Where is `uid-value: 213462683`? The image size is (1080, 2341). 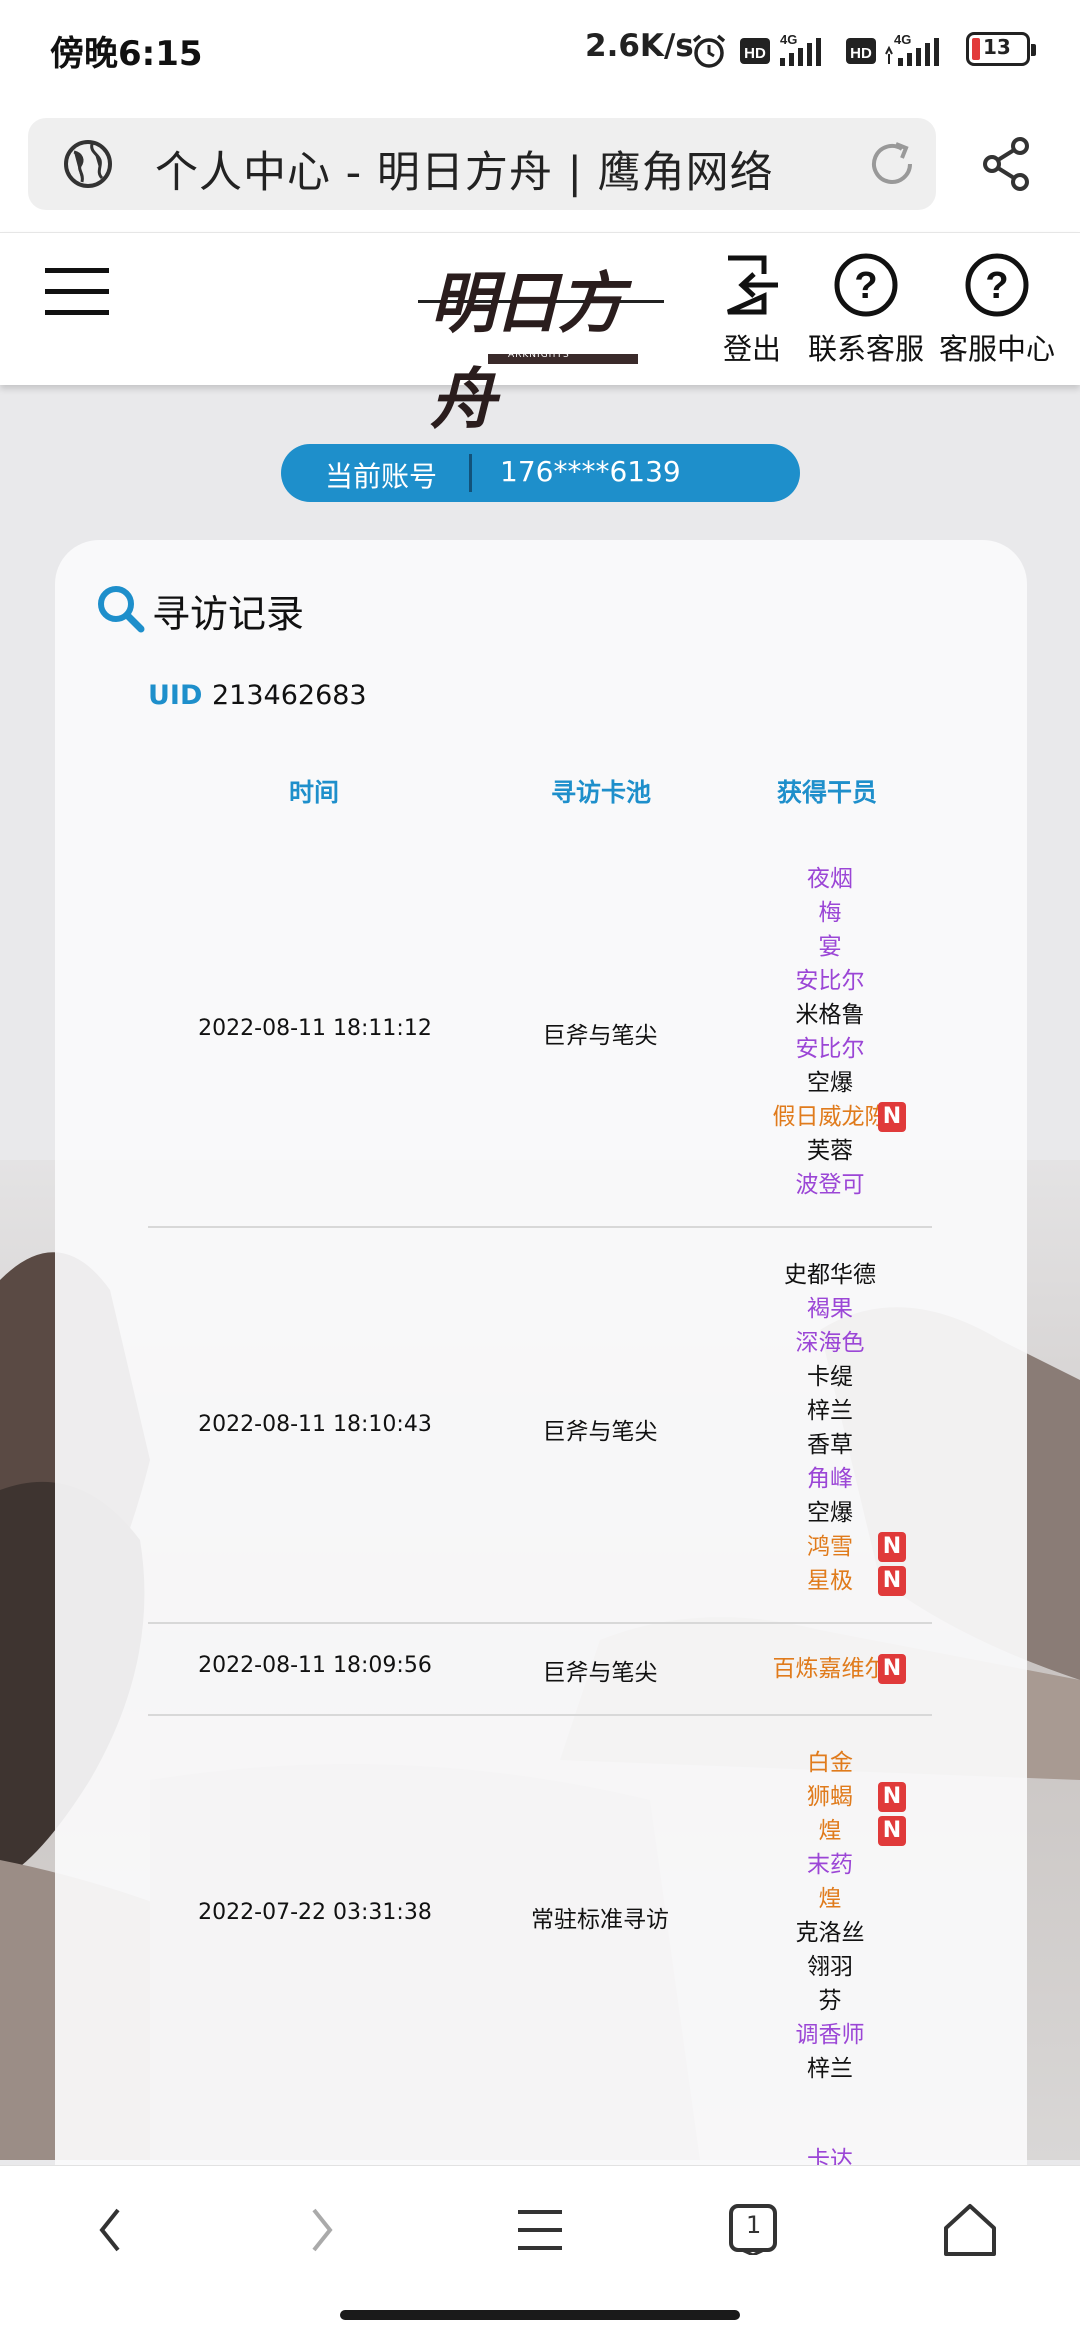 uid-value: 213462683 is located at coordinates (289, 695).